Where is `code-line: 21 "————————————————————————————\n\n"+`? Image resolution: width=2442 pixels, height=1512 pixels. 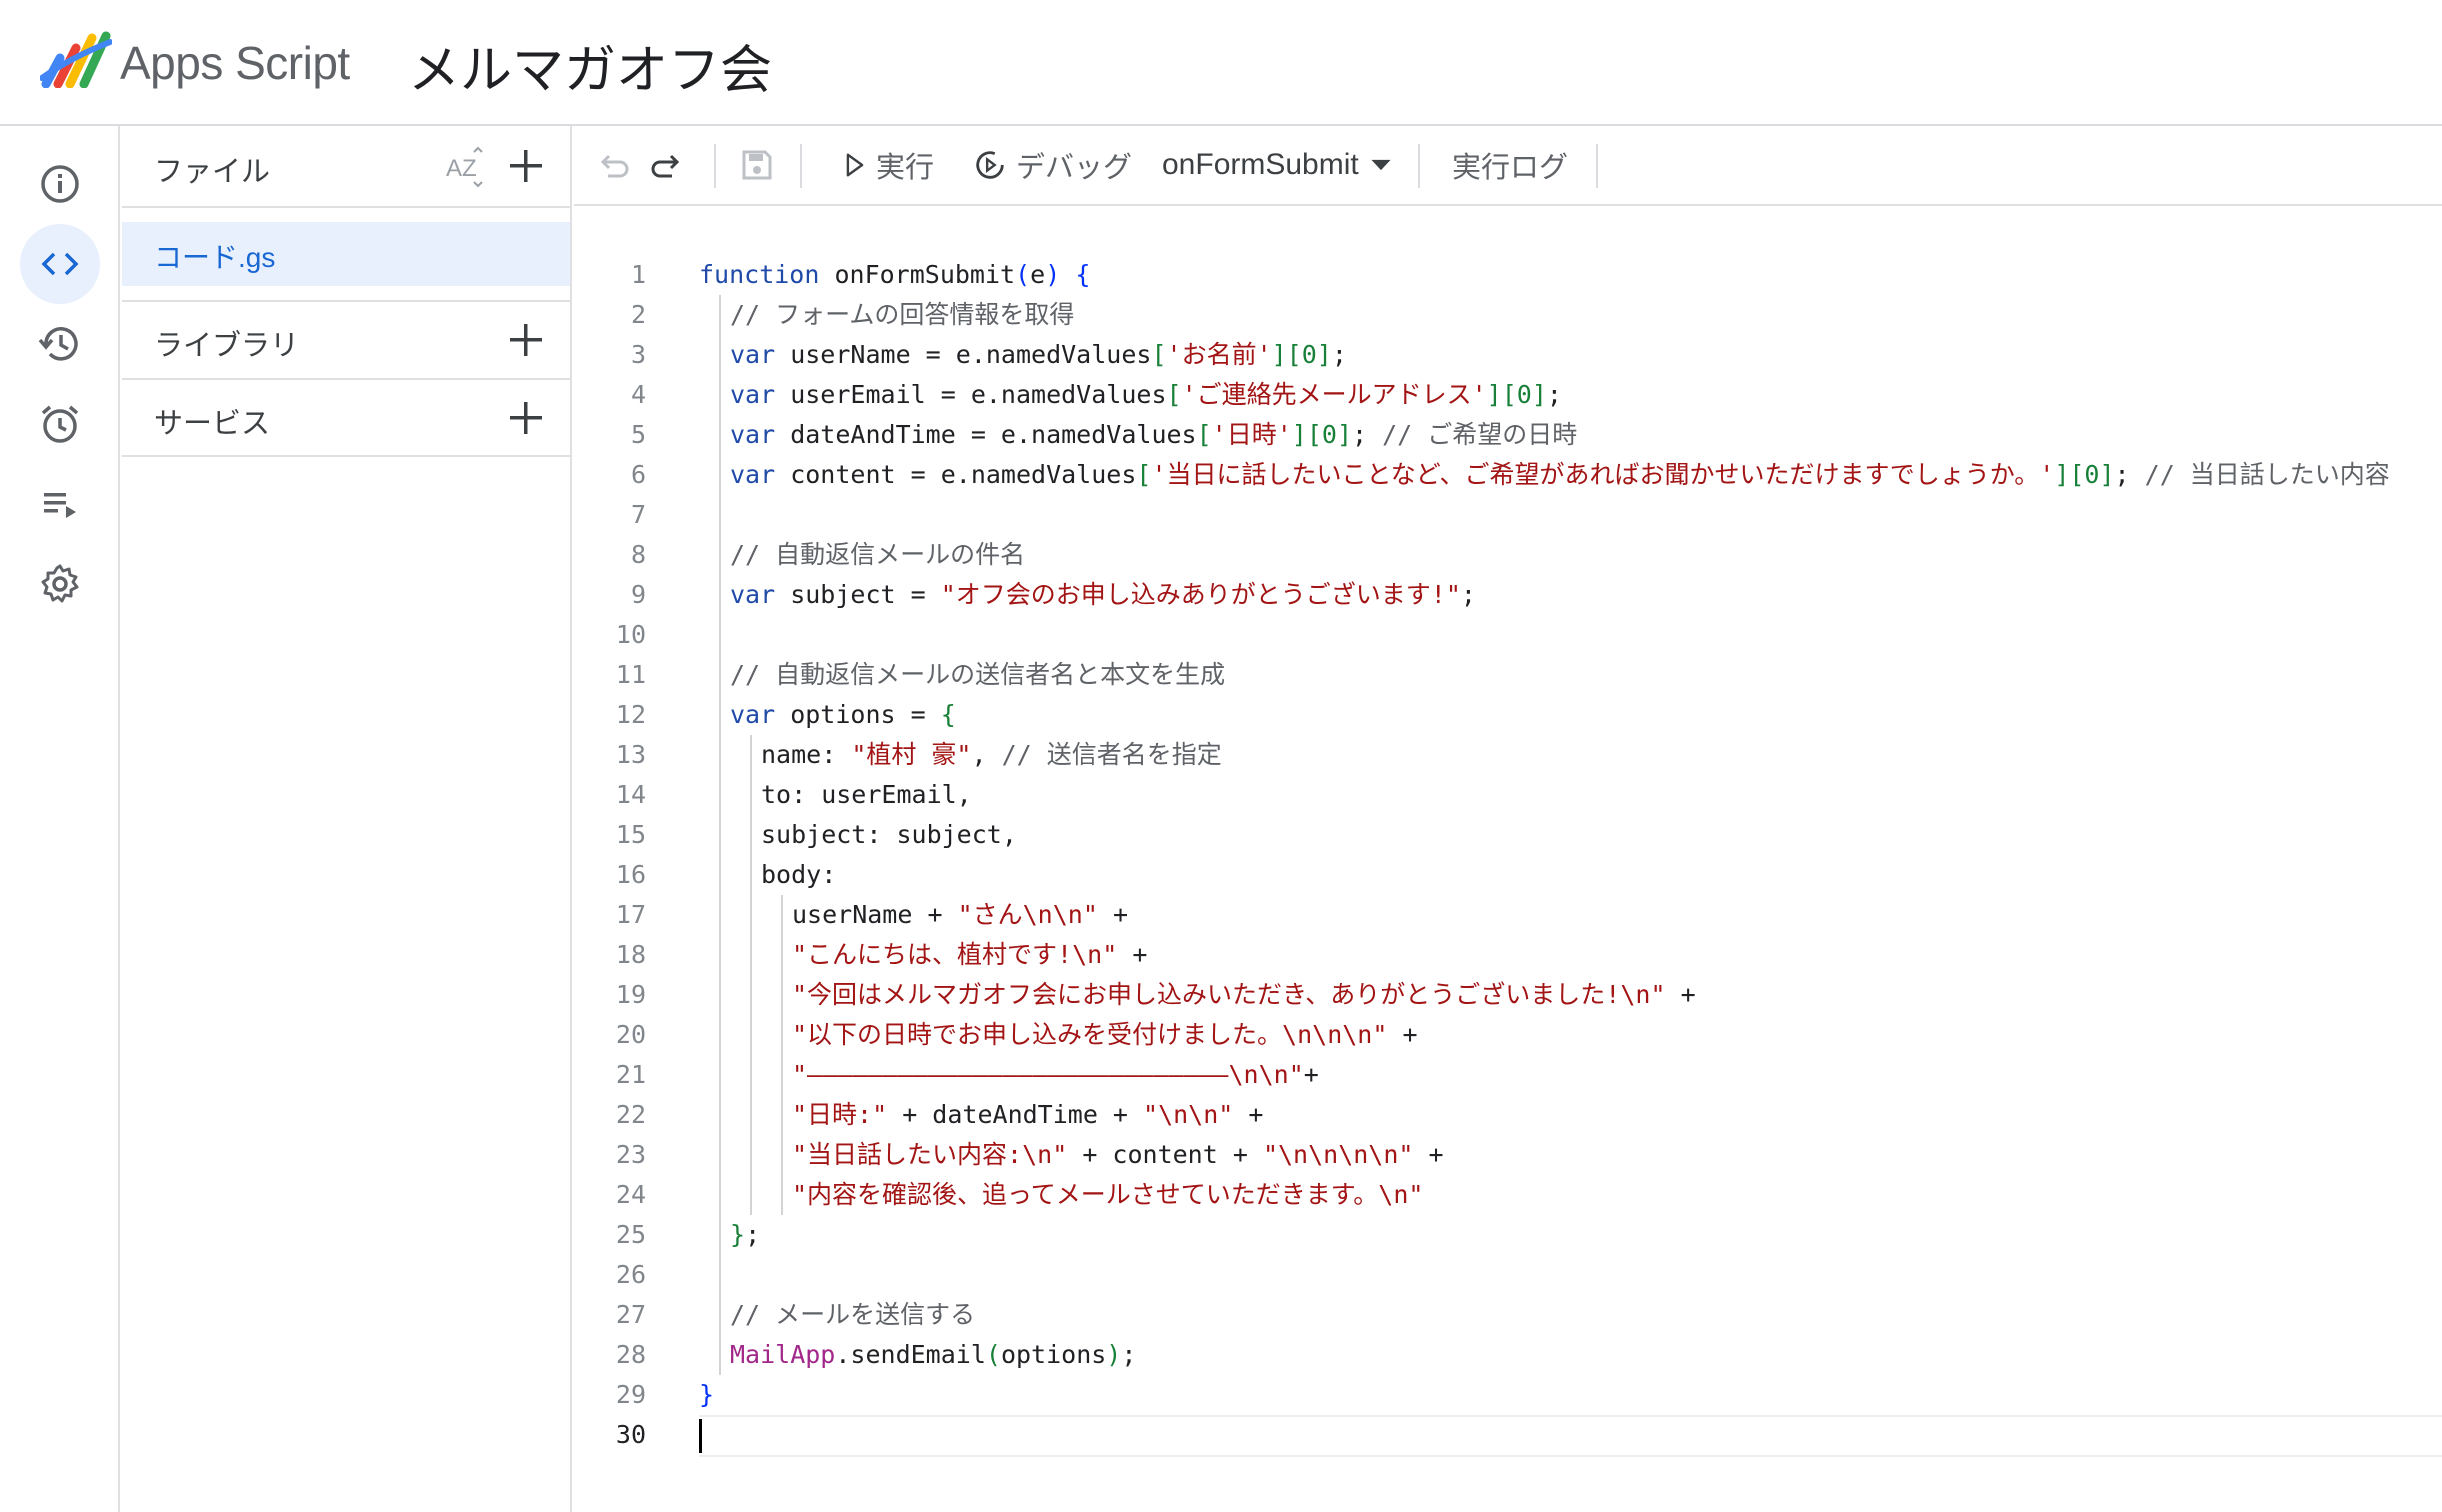 code-line: 21 "————————————————————————————\n\n"+ is located at coordinates (1508, 1075).